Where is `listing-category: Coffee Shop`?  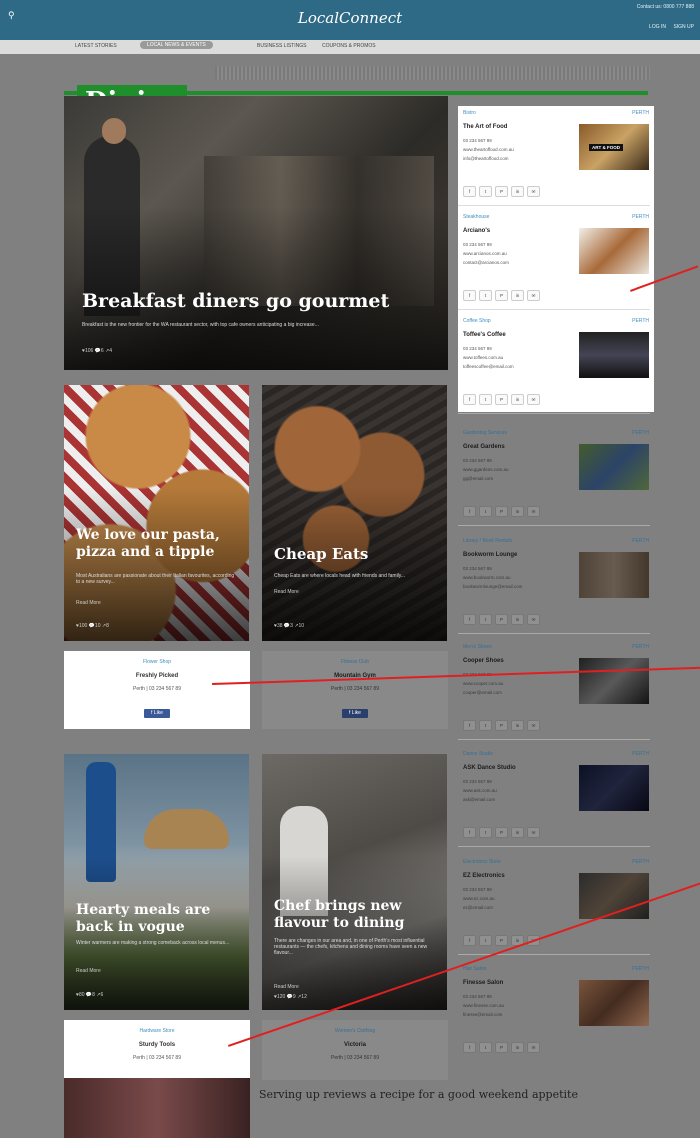
listing-category: Coffee Shop is located at coordinates (477, 321).